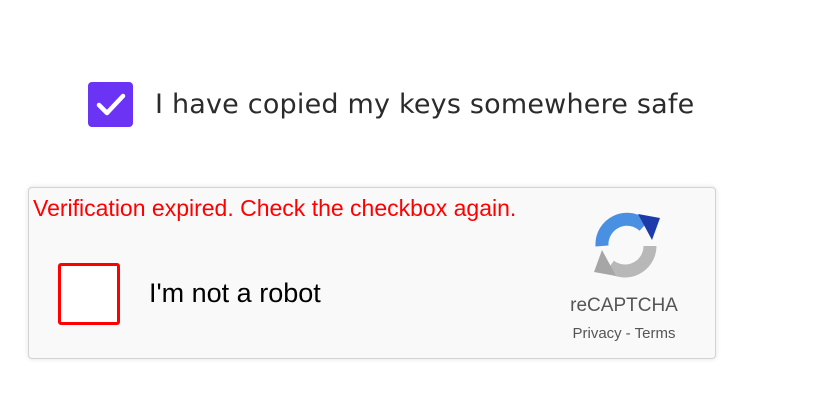  Describe the element at coordinates (655, 333) in the screenshot. I see `terms-link: Terms` at that location.